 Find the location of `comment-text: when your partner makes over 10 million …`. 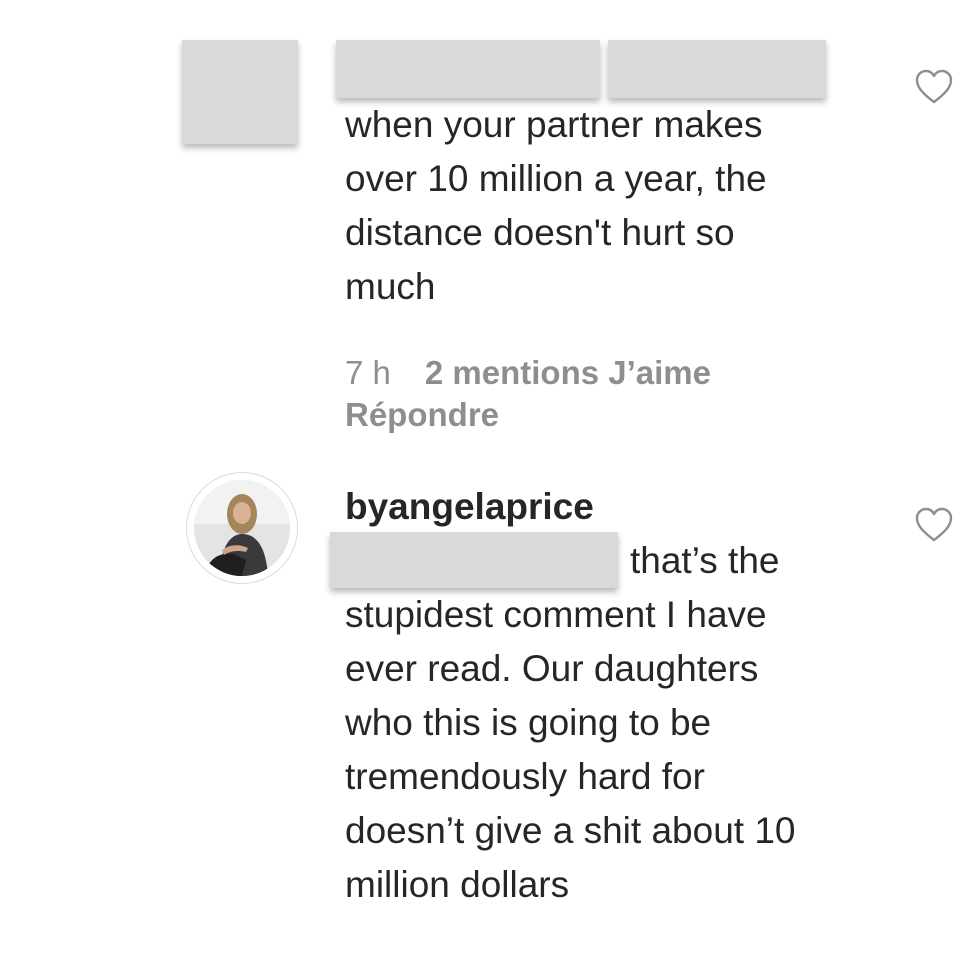

comment-text: when your partner makes over 10 million … is located at coordinates (556, 205).